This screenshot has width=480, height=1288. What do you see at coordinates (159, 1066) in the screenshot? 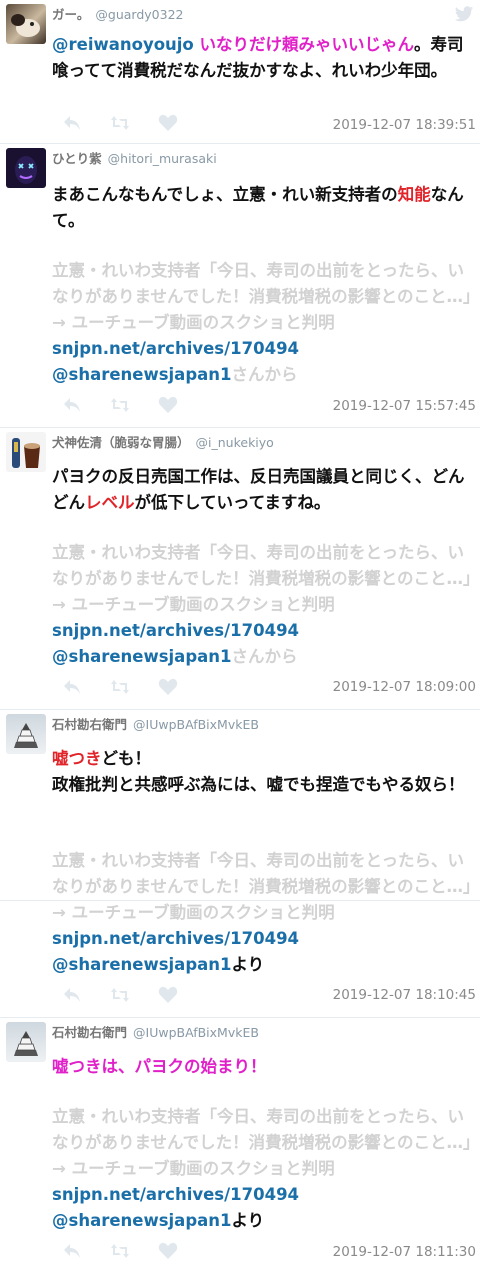
I see `highlight-text: 嘘つきは、パヨクの始まり！` at bounding box center [159, 1066].